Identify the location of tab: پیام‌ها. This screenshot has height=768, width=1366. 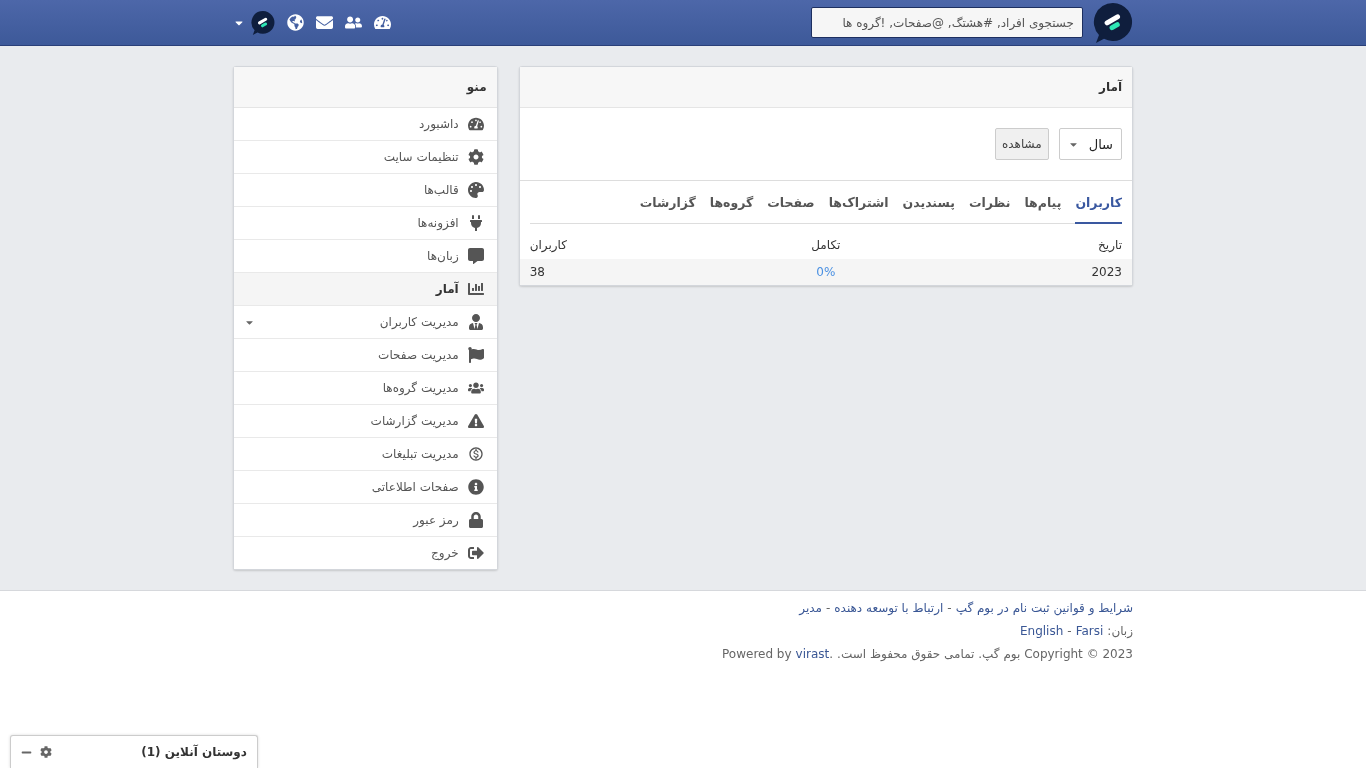
(1043, 207).